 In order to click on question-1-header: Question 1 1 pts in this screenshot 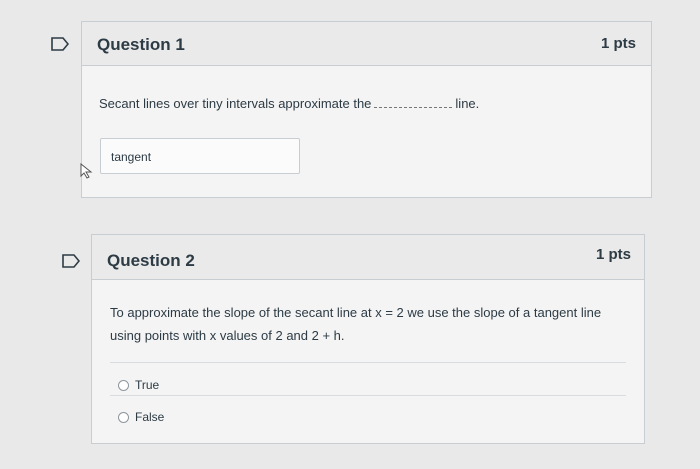, I will do `click(366, 44)`.